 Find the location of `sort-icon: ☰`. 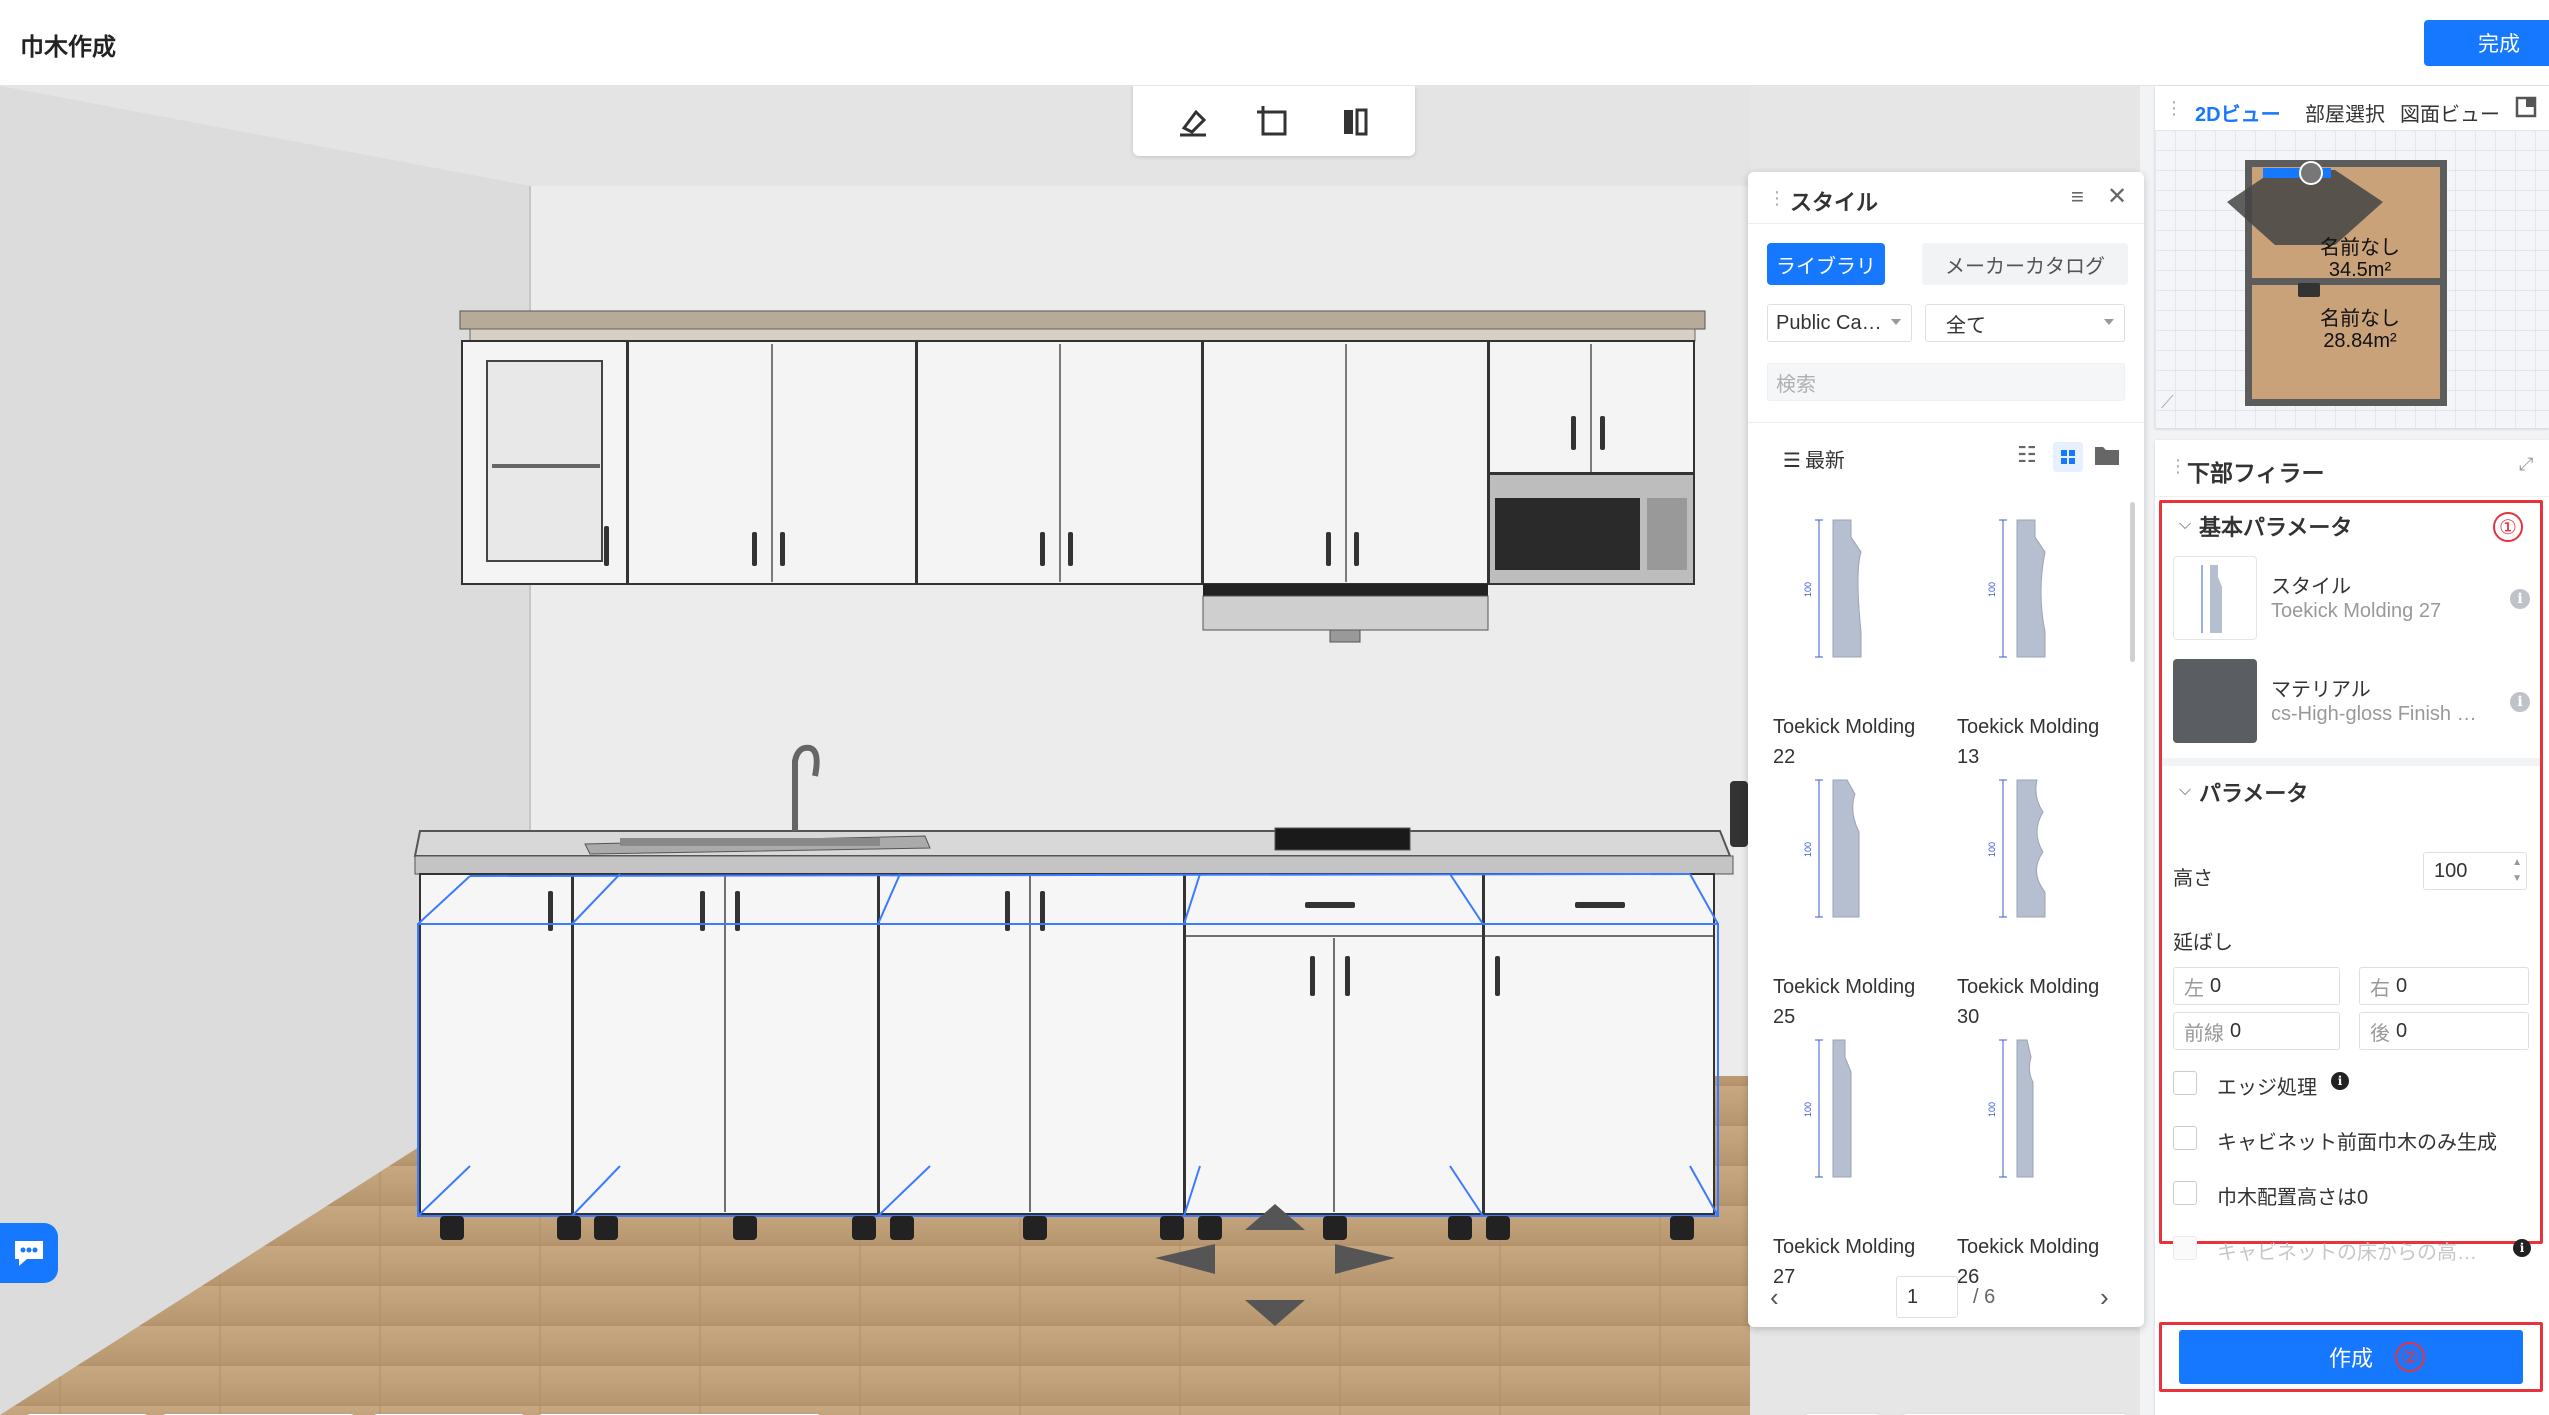

sort-icon: ☰ is located at coordinates (1792, 461).